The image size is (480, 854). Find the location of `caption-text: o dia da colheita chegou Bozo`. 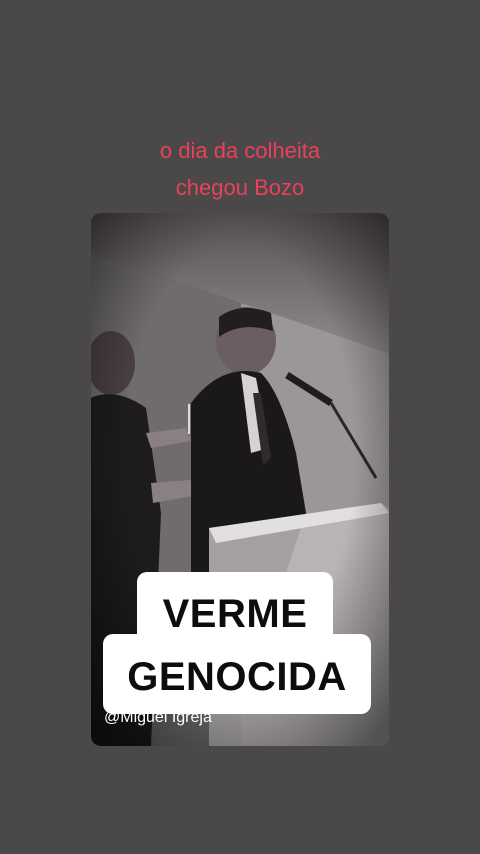

caption-text: o dia da colheita chegou Bozo is located at coordinates (240, 169).